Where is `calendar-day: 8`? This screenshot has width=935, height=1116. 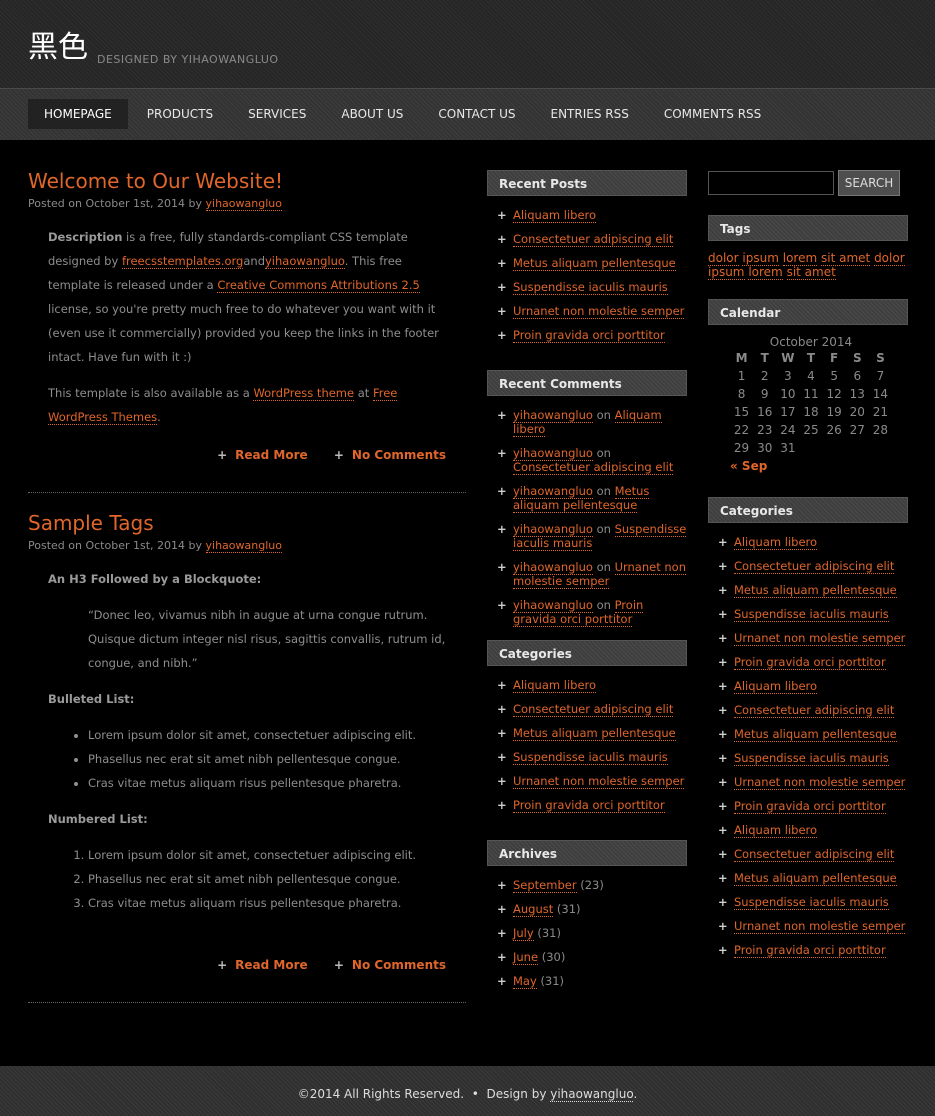
calendar-day: 8 is located at coordinates (741, 394).